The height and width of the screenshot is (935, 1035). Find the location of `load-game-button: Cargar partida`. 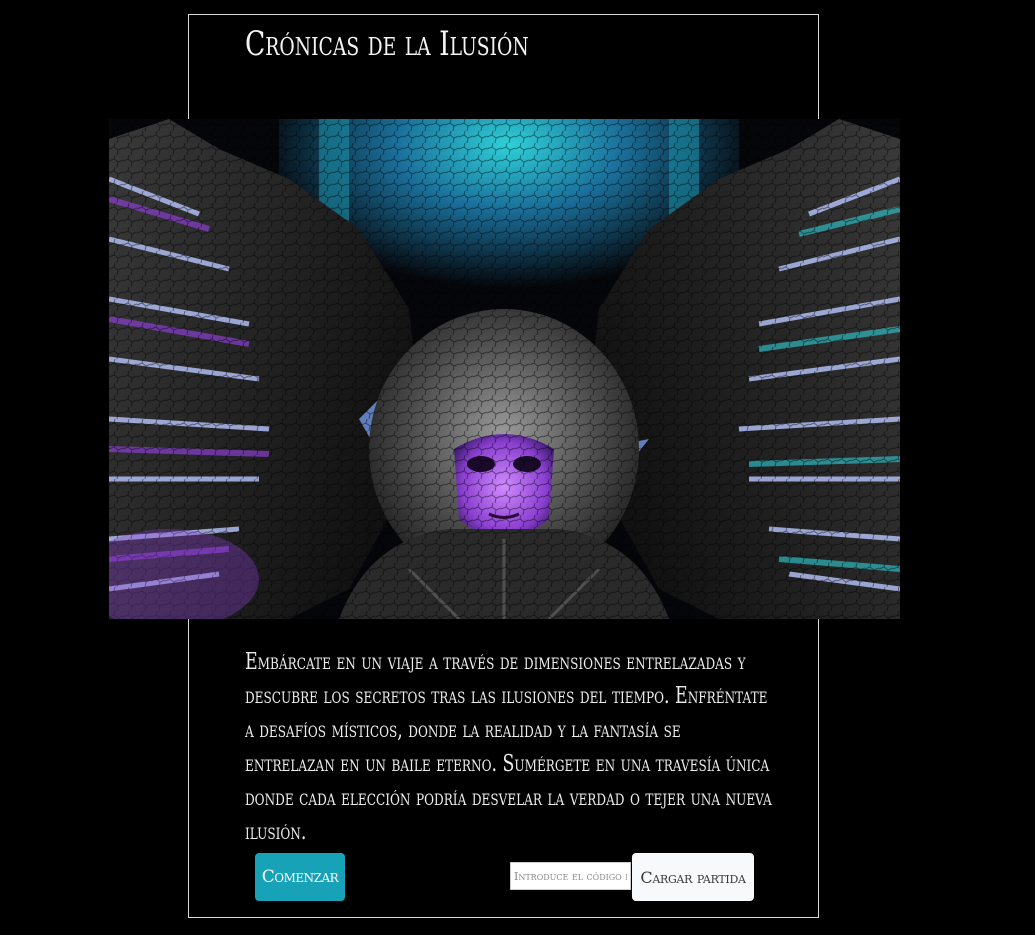

load-game-button: Cargar partida is located at coordinates (693, 877).